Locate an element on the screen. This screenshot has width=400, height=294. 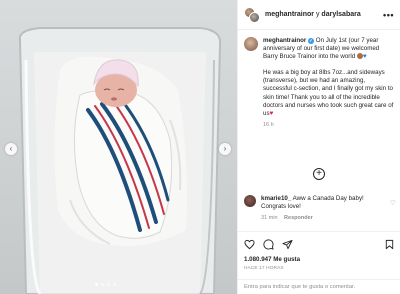
separator-text: y is located at coordinates (317, 14).